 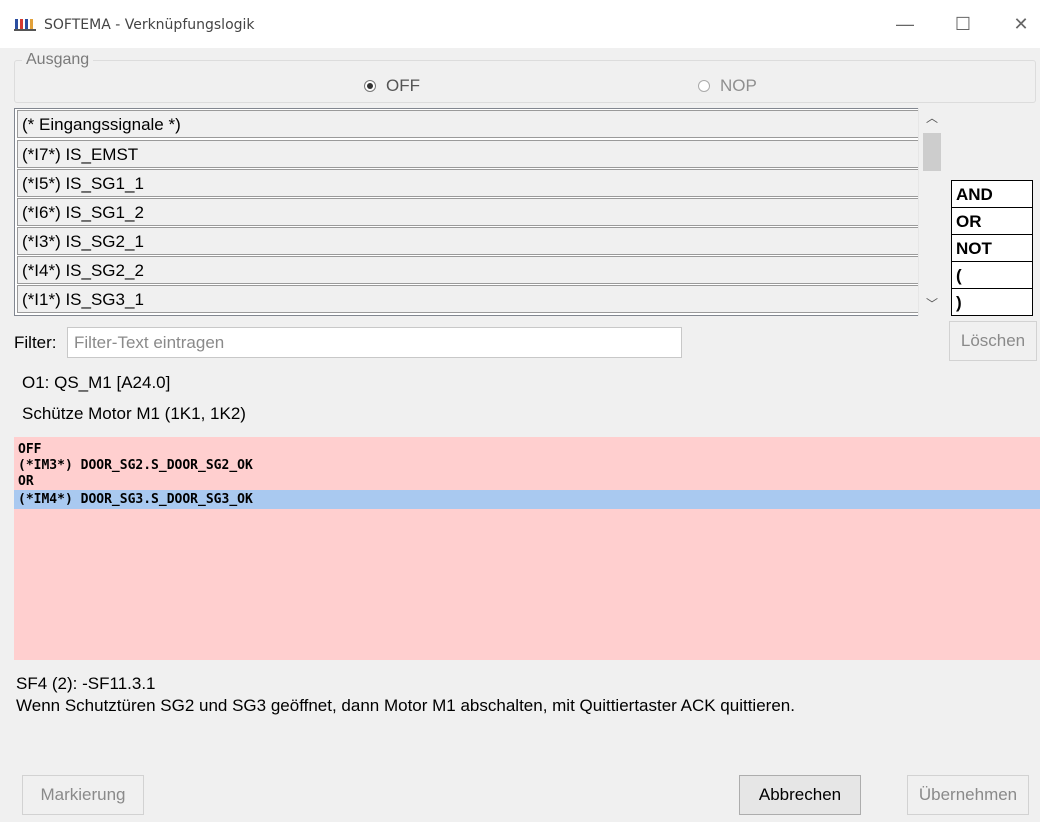 I want to click on radio-off: OFF, so click(x=392, y=86).